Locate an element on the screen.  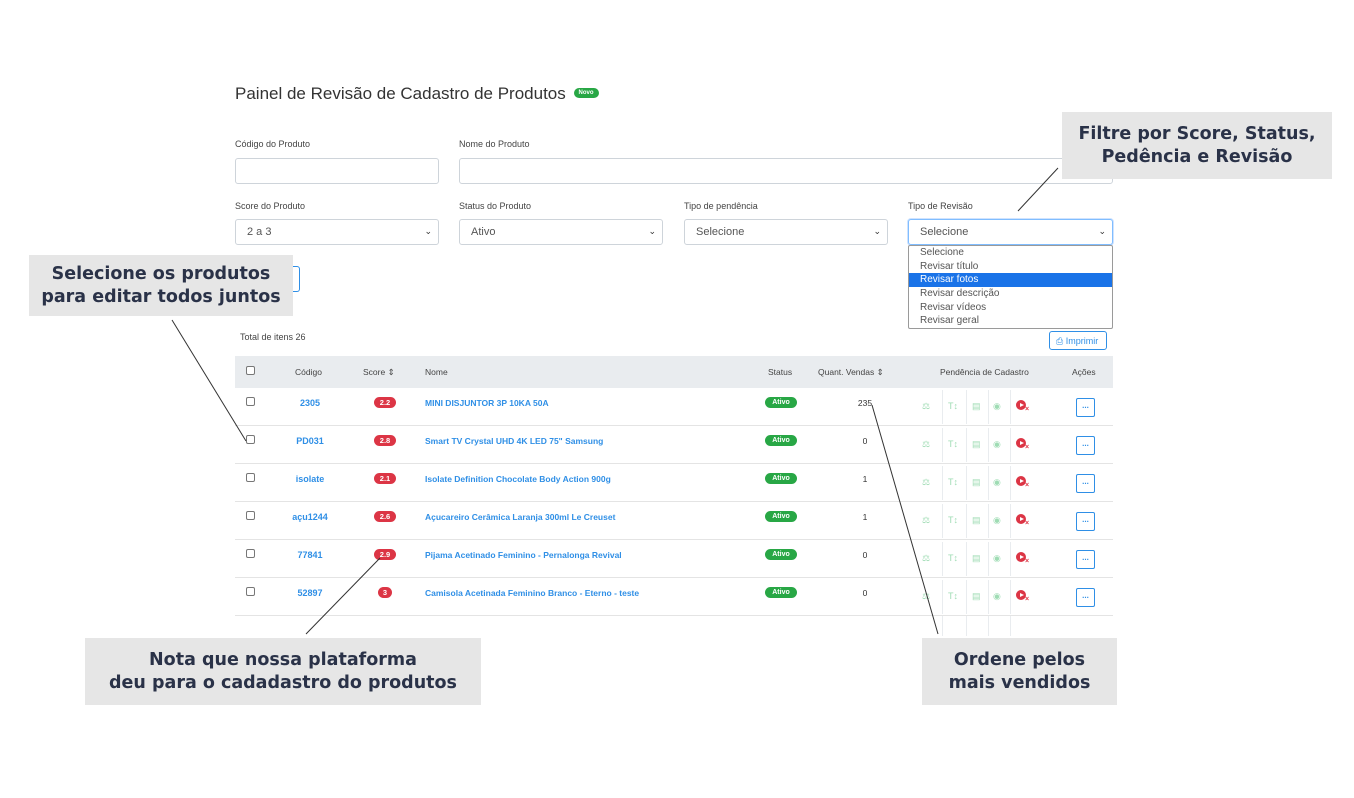
callout-sales-line: Ordene pelos is located at coordinates (1019, 659).